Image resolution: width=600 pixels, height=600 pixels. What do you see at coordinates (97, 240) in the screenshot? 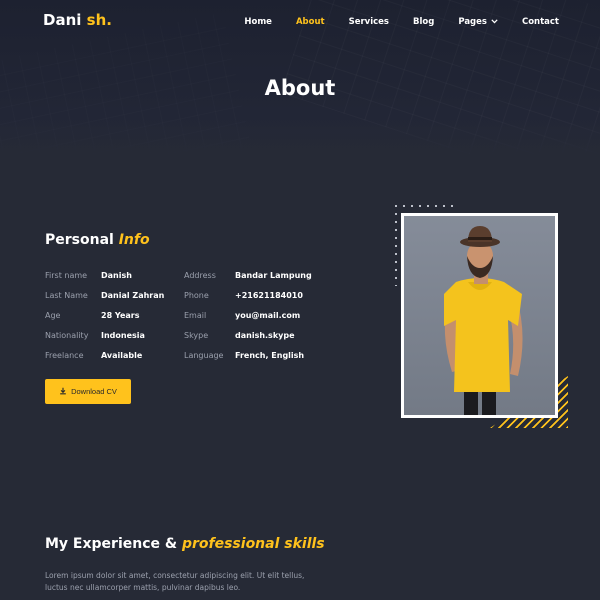
I see `personal-info-heading: Personal Info` at bounding box center [97, 240].